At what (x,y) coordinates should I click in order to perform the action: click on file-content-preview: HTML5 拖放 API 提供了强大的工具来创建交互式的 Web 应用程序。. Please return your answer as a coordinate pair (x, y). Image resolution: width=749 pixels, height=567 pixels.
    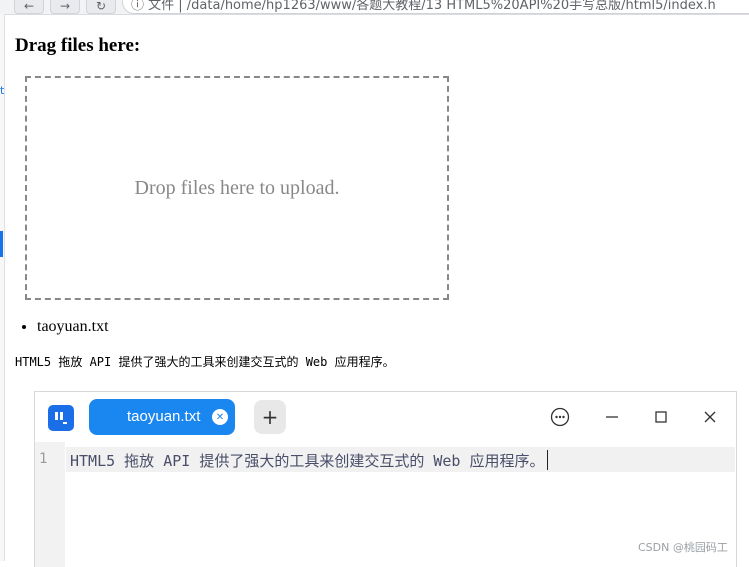
    Looking at the image, I should click on (205, 362).